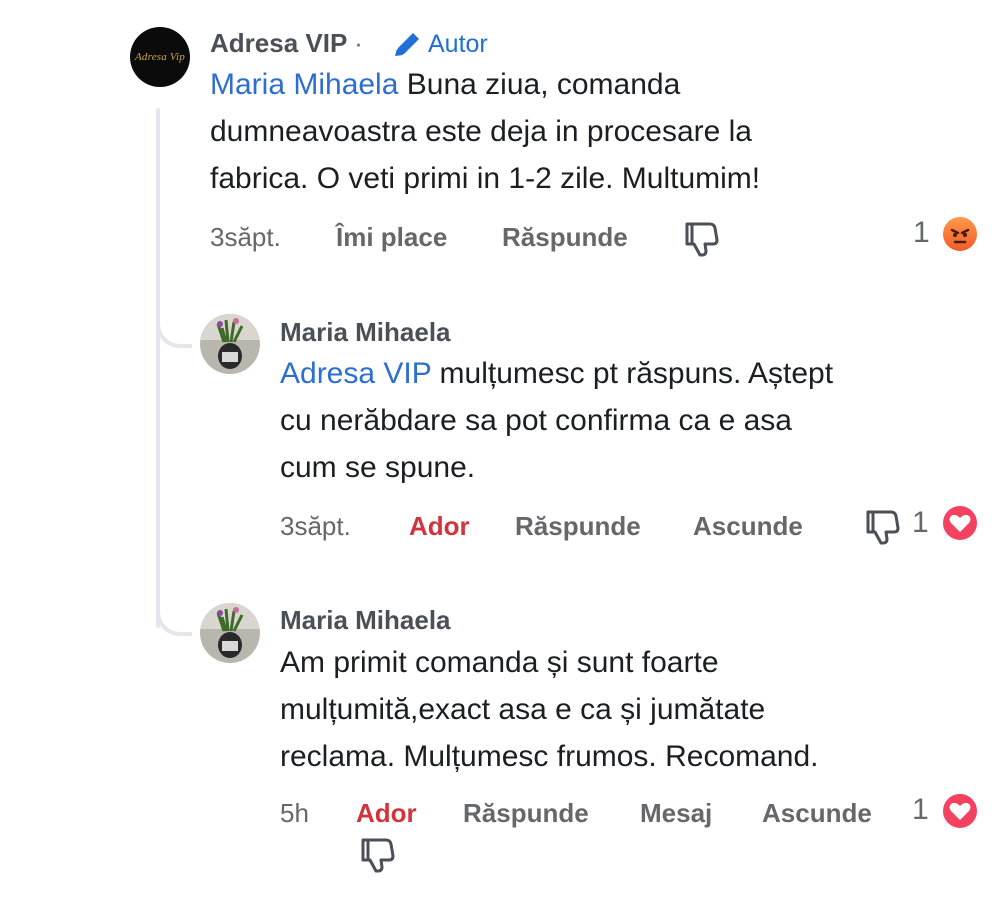 Image resolution: width=1000 pixels, height=899 pixels. What do you see at coordinates (549, 756) in the screenshot?
I see `comment-line: reclama. Mulțumesc frumos. Recomand.` at bounding box center [549, 756].